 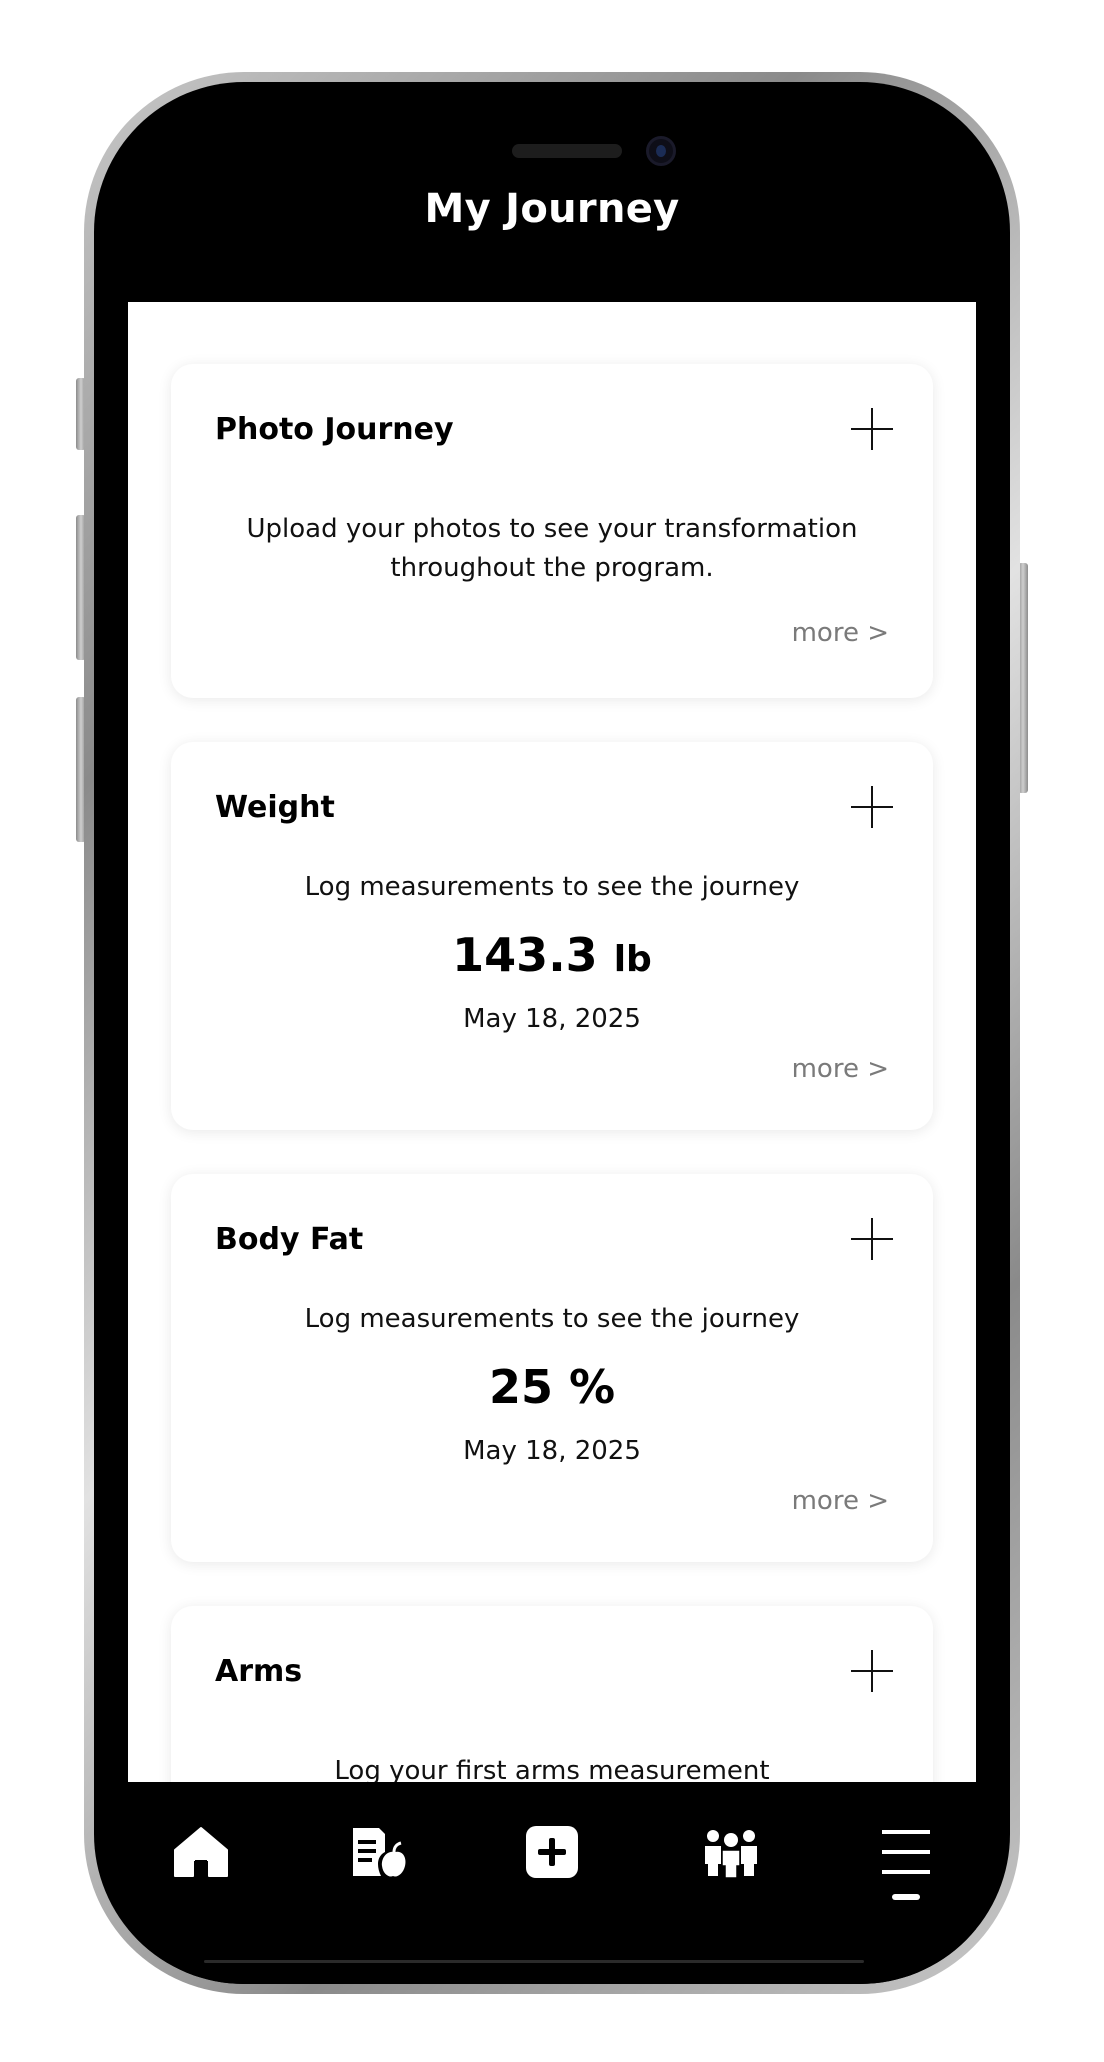 I want to click on add-body-fat-plus-icon, so click(x=872, y=1239).